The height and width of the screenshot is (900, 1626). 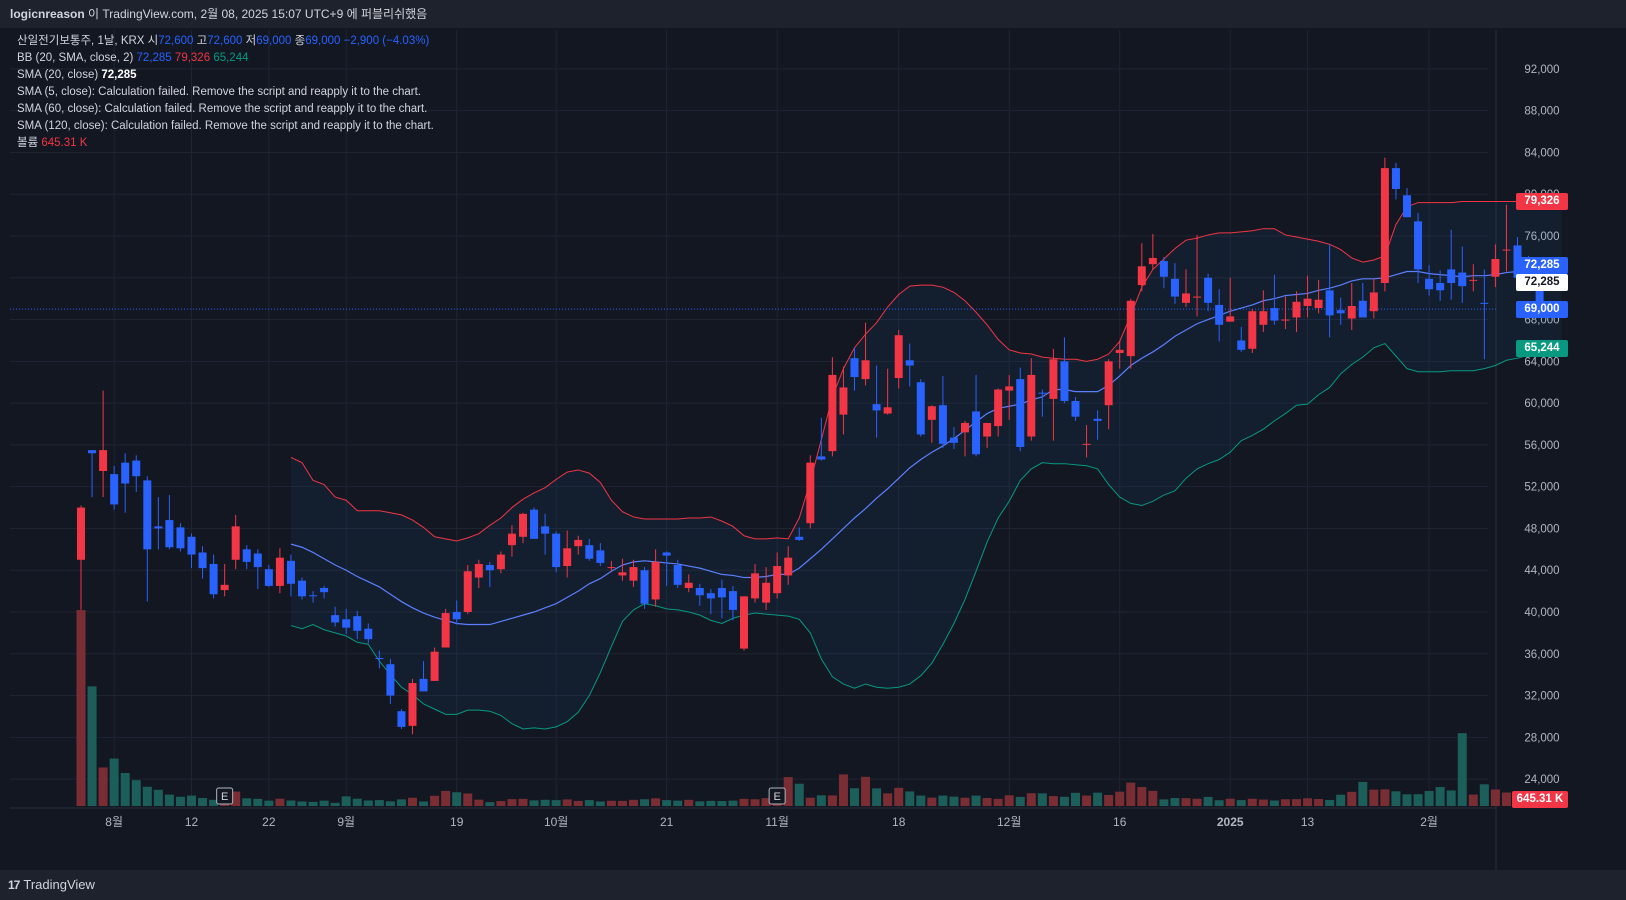 What do you see at coordinates (386, 41) in the screenshot?
I see `change-value: −2,900 (−4.03%)` at bounding box center [386, 41].